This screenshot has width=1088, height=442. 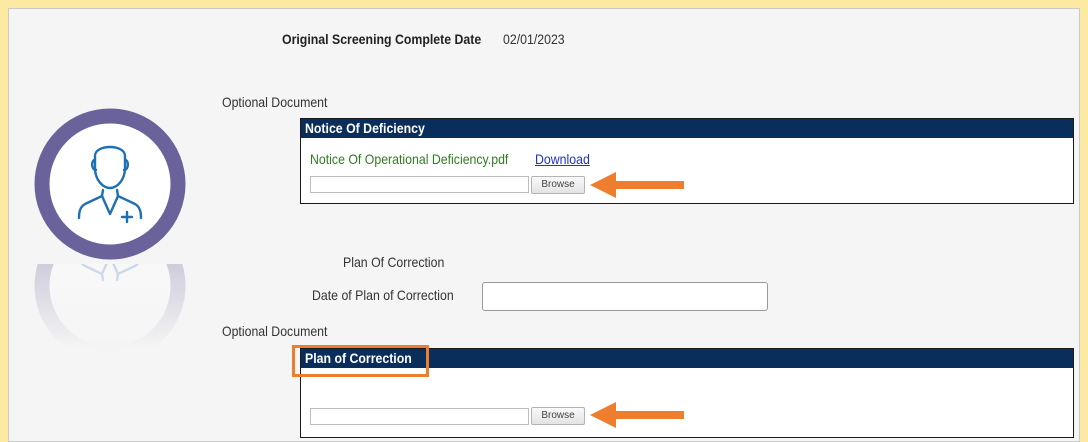 What do you see at coordinates (382, 39) in the screenshot?
I see `screening-date-label: Original Screening Complete Date` at bounding box center [382, 39].